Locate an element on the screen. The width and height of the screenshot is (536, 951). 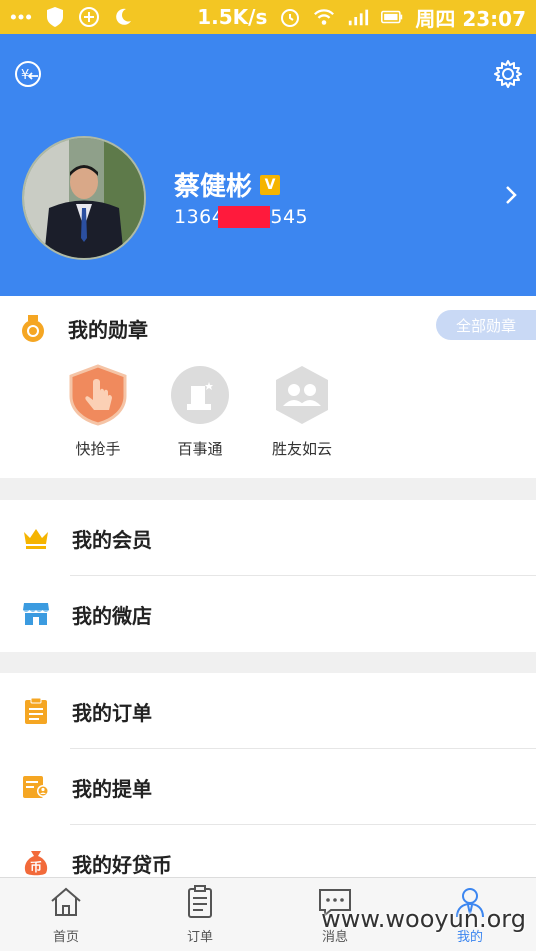
status-bar: 1.5K/s 周四 23:07 is located at coordinates (268, 17).